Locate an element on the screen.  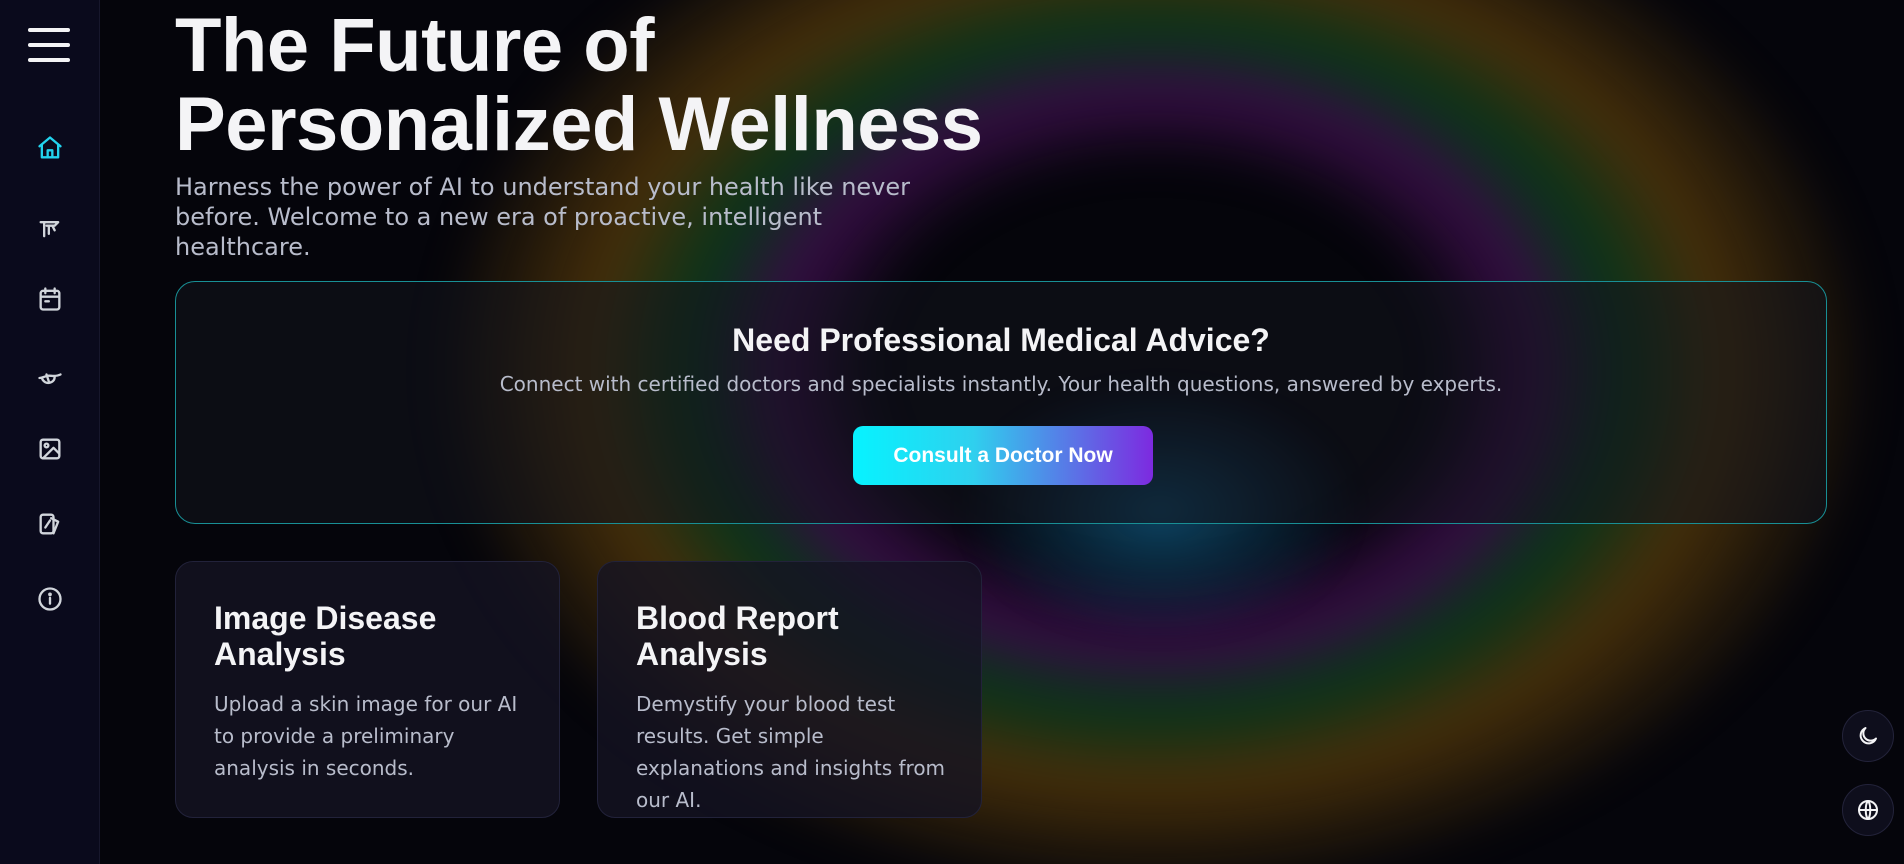
sidebar is located at coordinates (50, 432).